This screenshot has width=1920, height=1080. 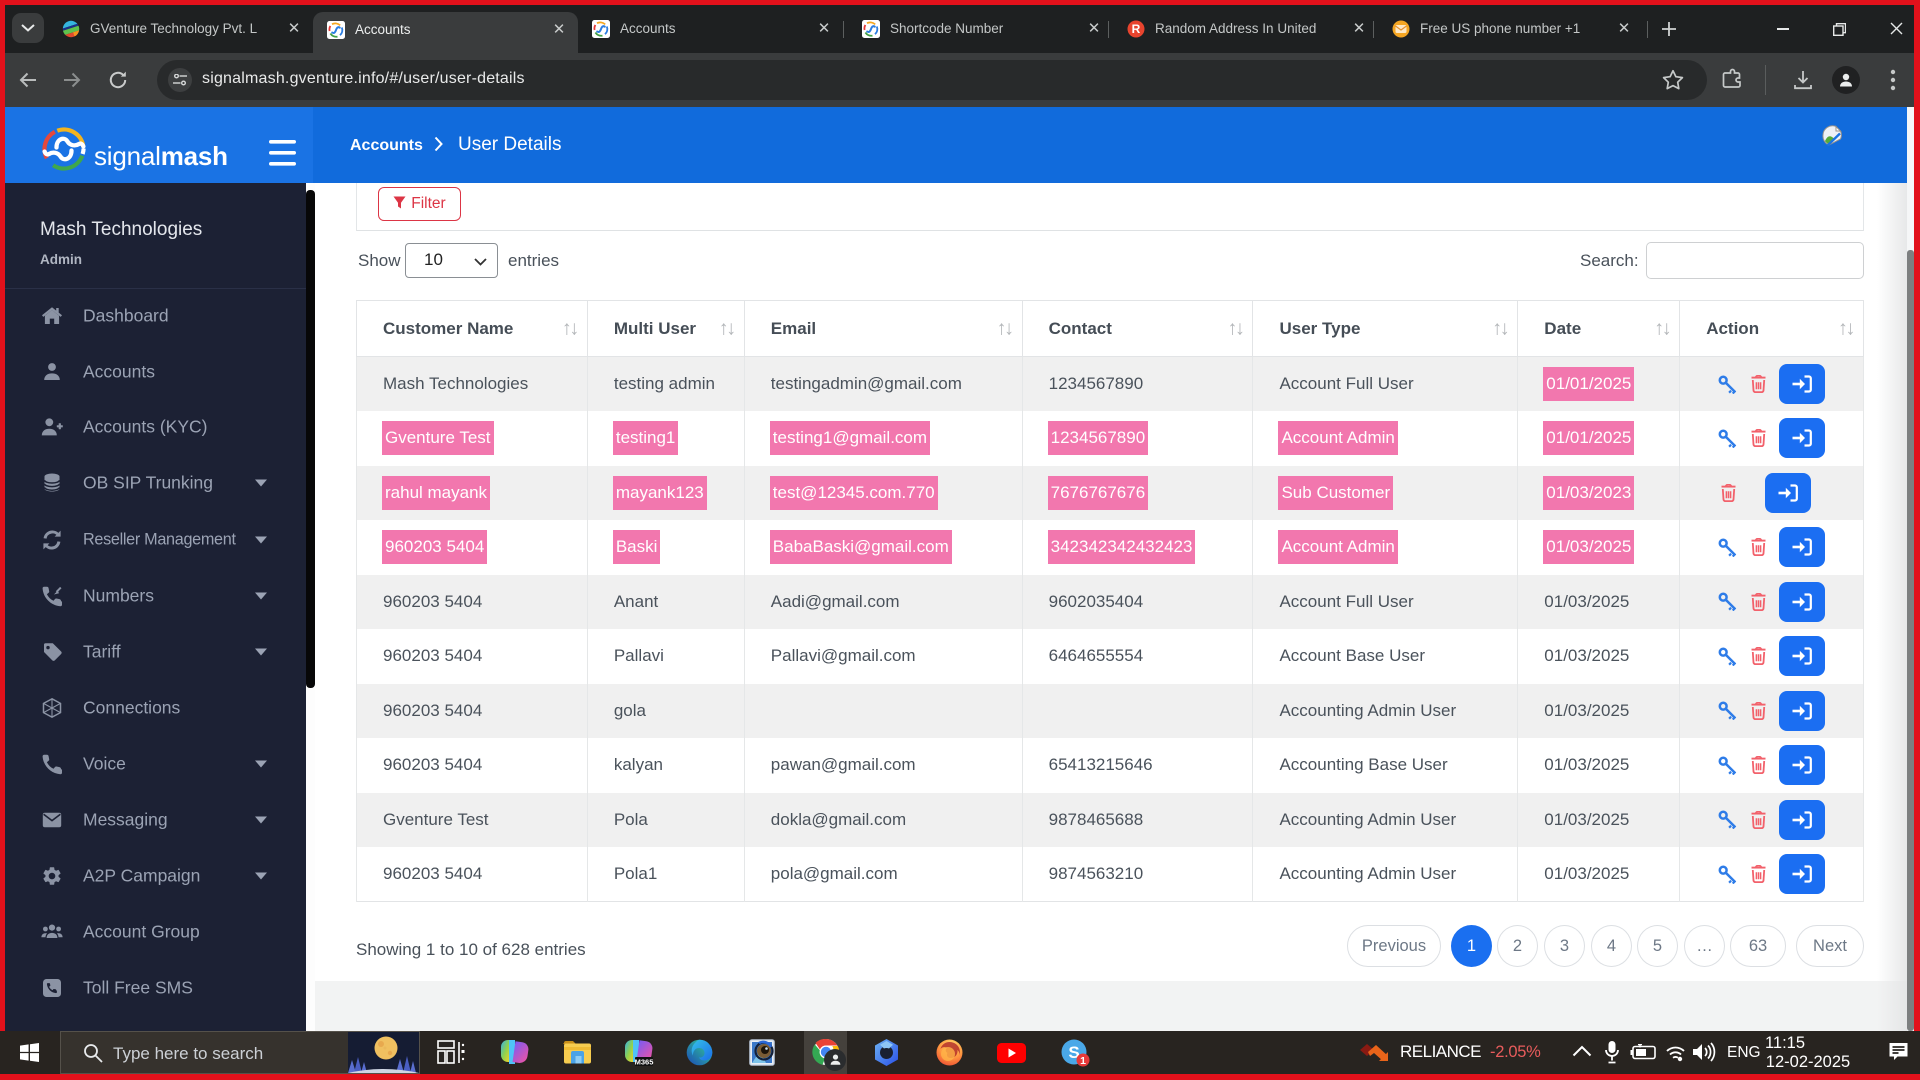 I want to click on svg-text: R, so click(x=1136, y=29).